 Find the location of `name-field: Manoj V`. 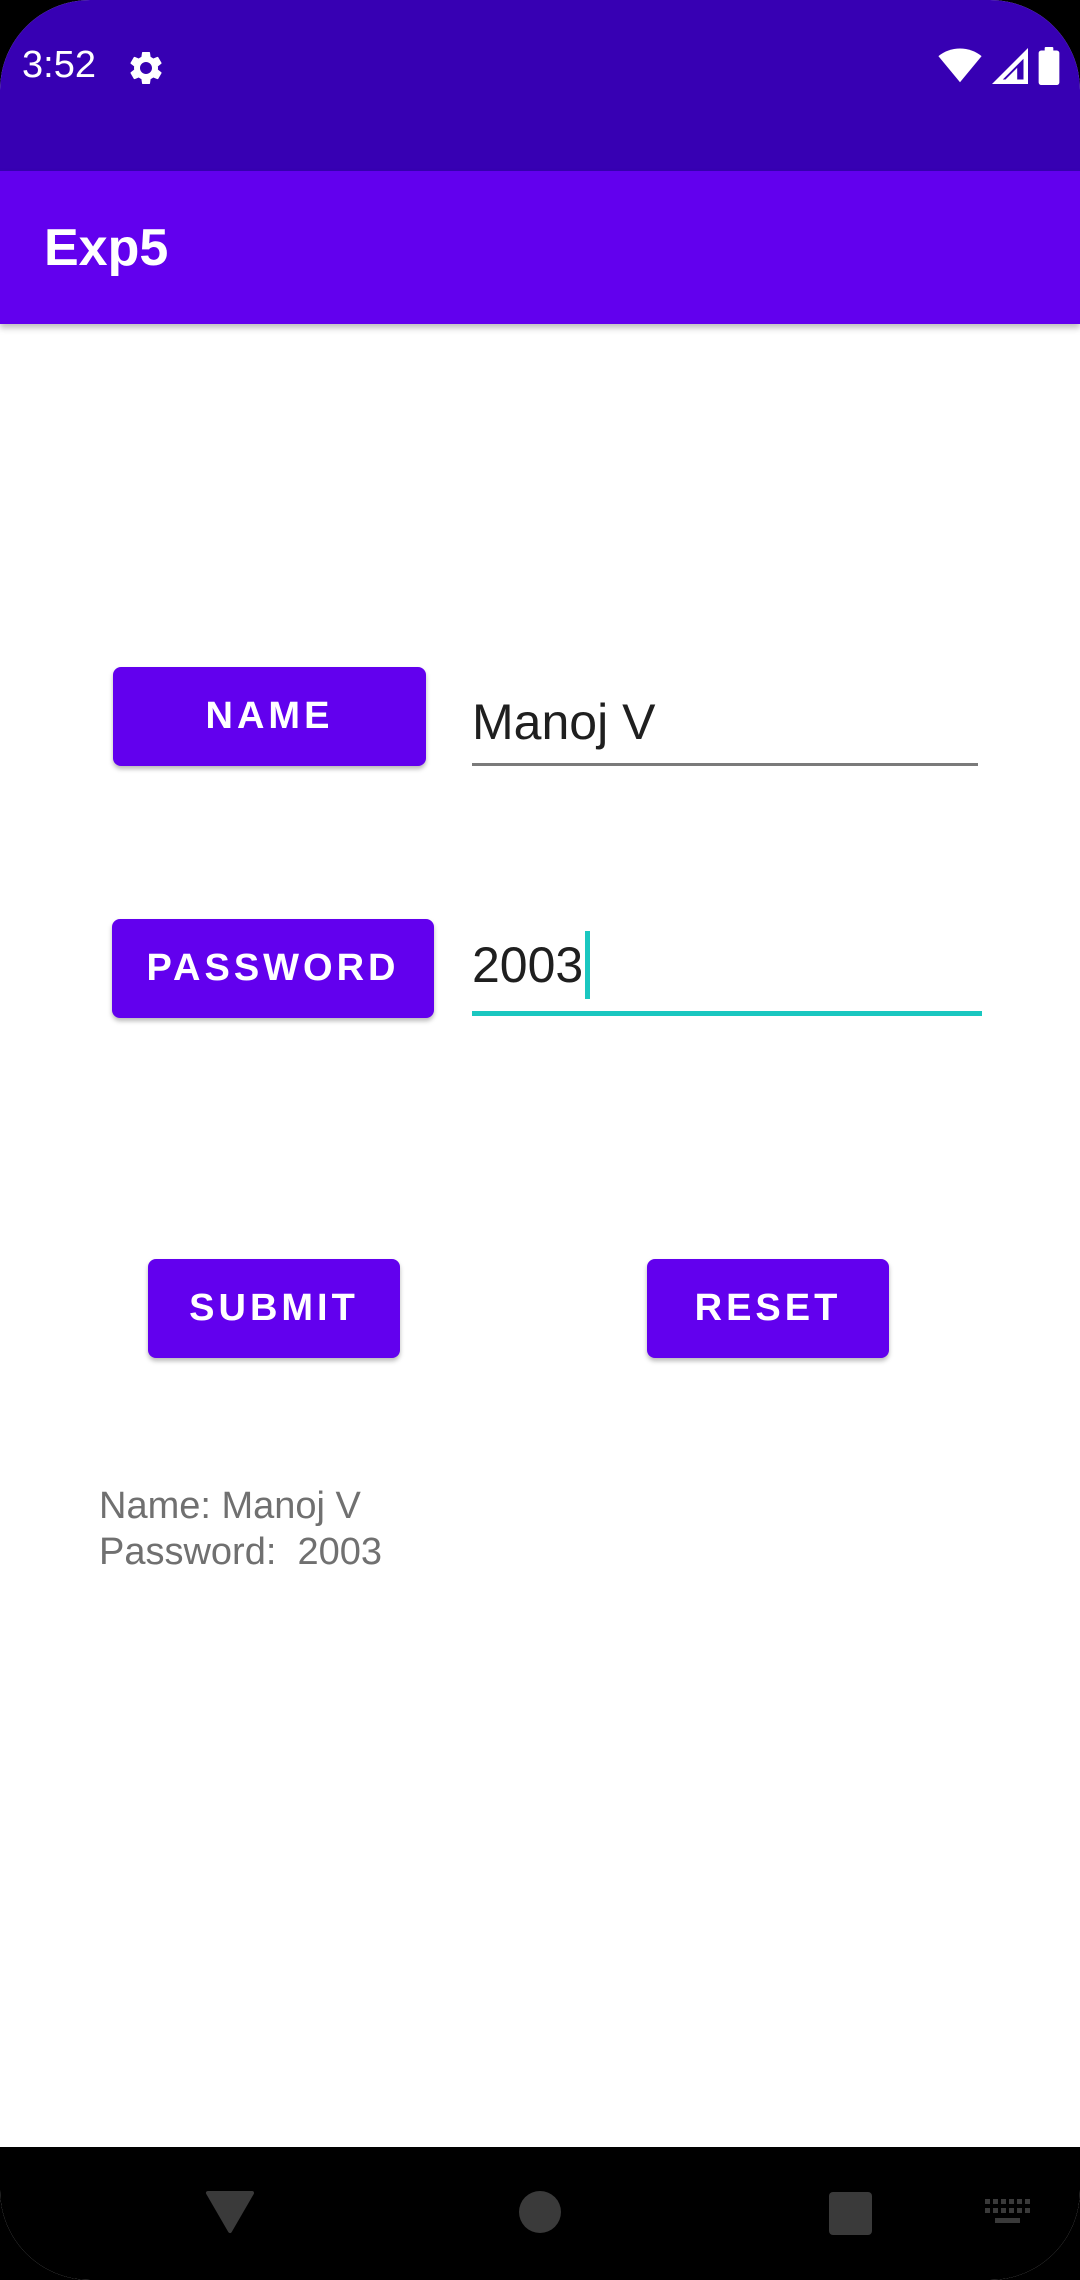

name-field: Manoj V is located at coordinates (725, 721).